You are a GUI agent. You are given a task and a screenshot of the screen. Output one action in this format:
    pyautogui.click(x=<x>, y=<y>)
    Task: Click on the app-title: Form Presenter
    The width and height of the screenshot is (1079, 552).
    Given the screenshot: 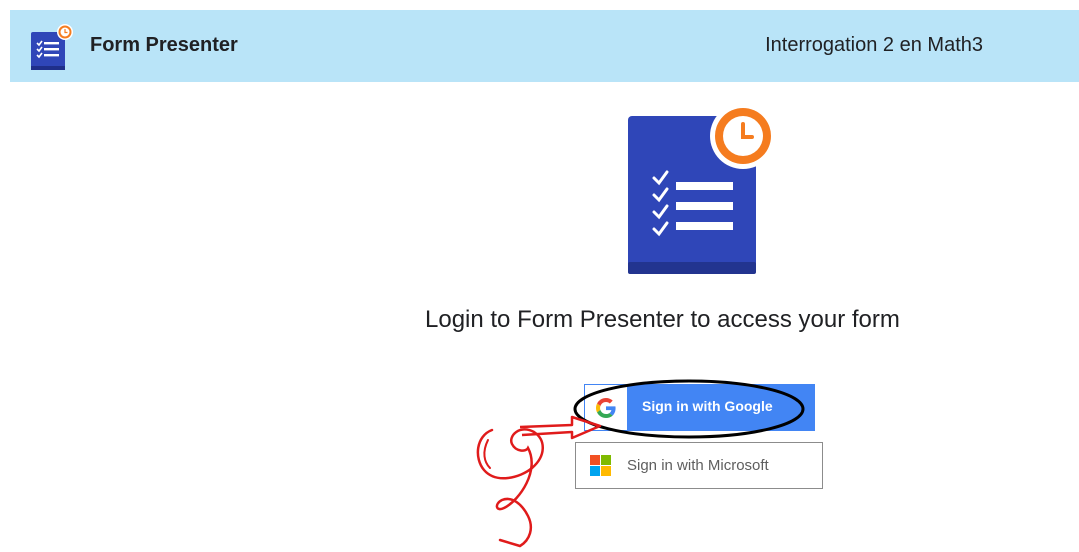 What is the action you would take?
    pyautogui.click(x=164, y=45)
    